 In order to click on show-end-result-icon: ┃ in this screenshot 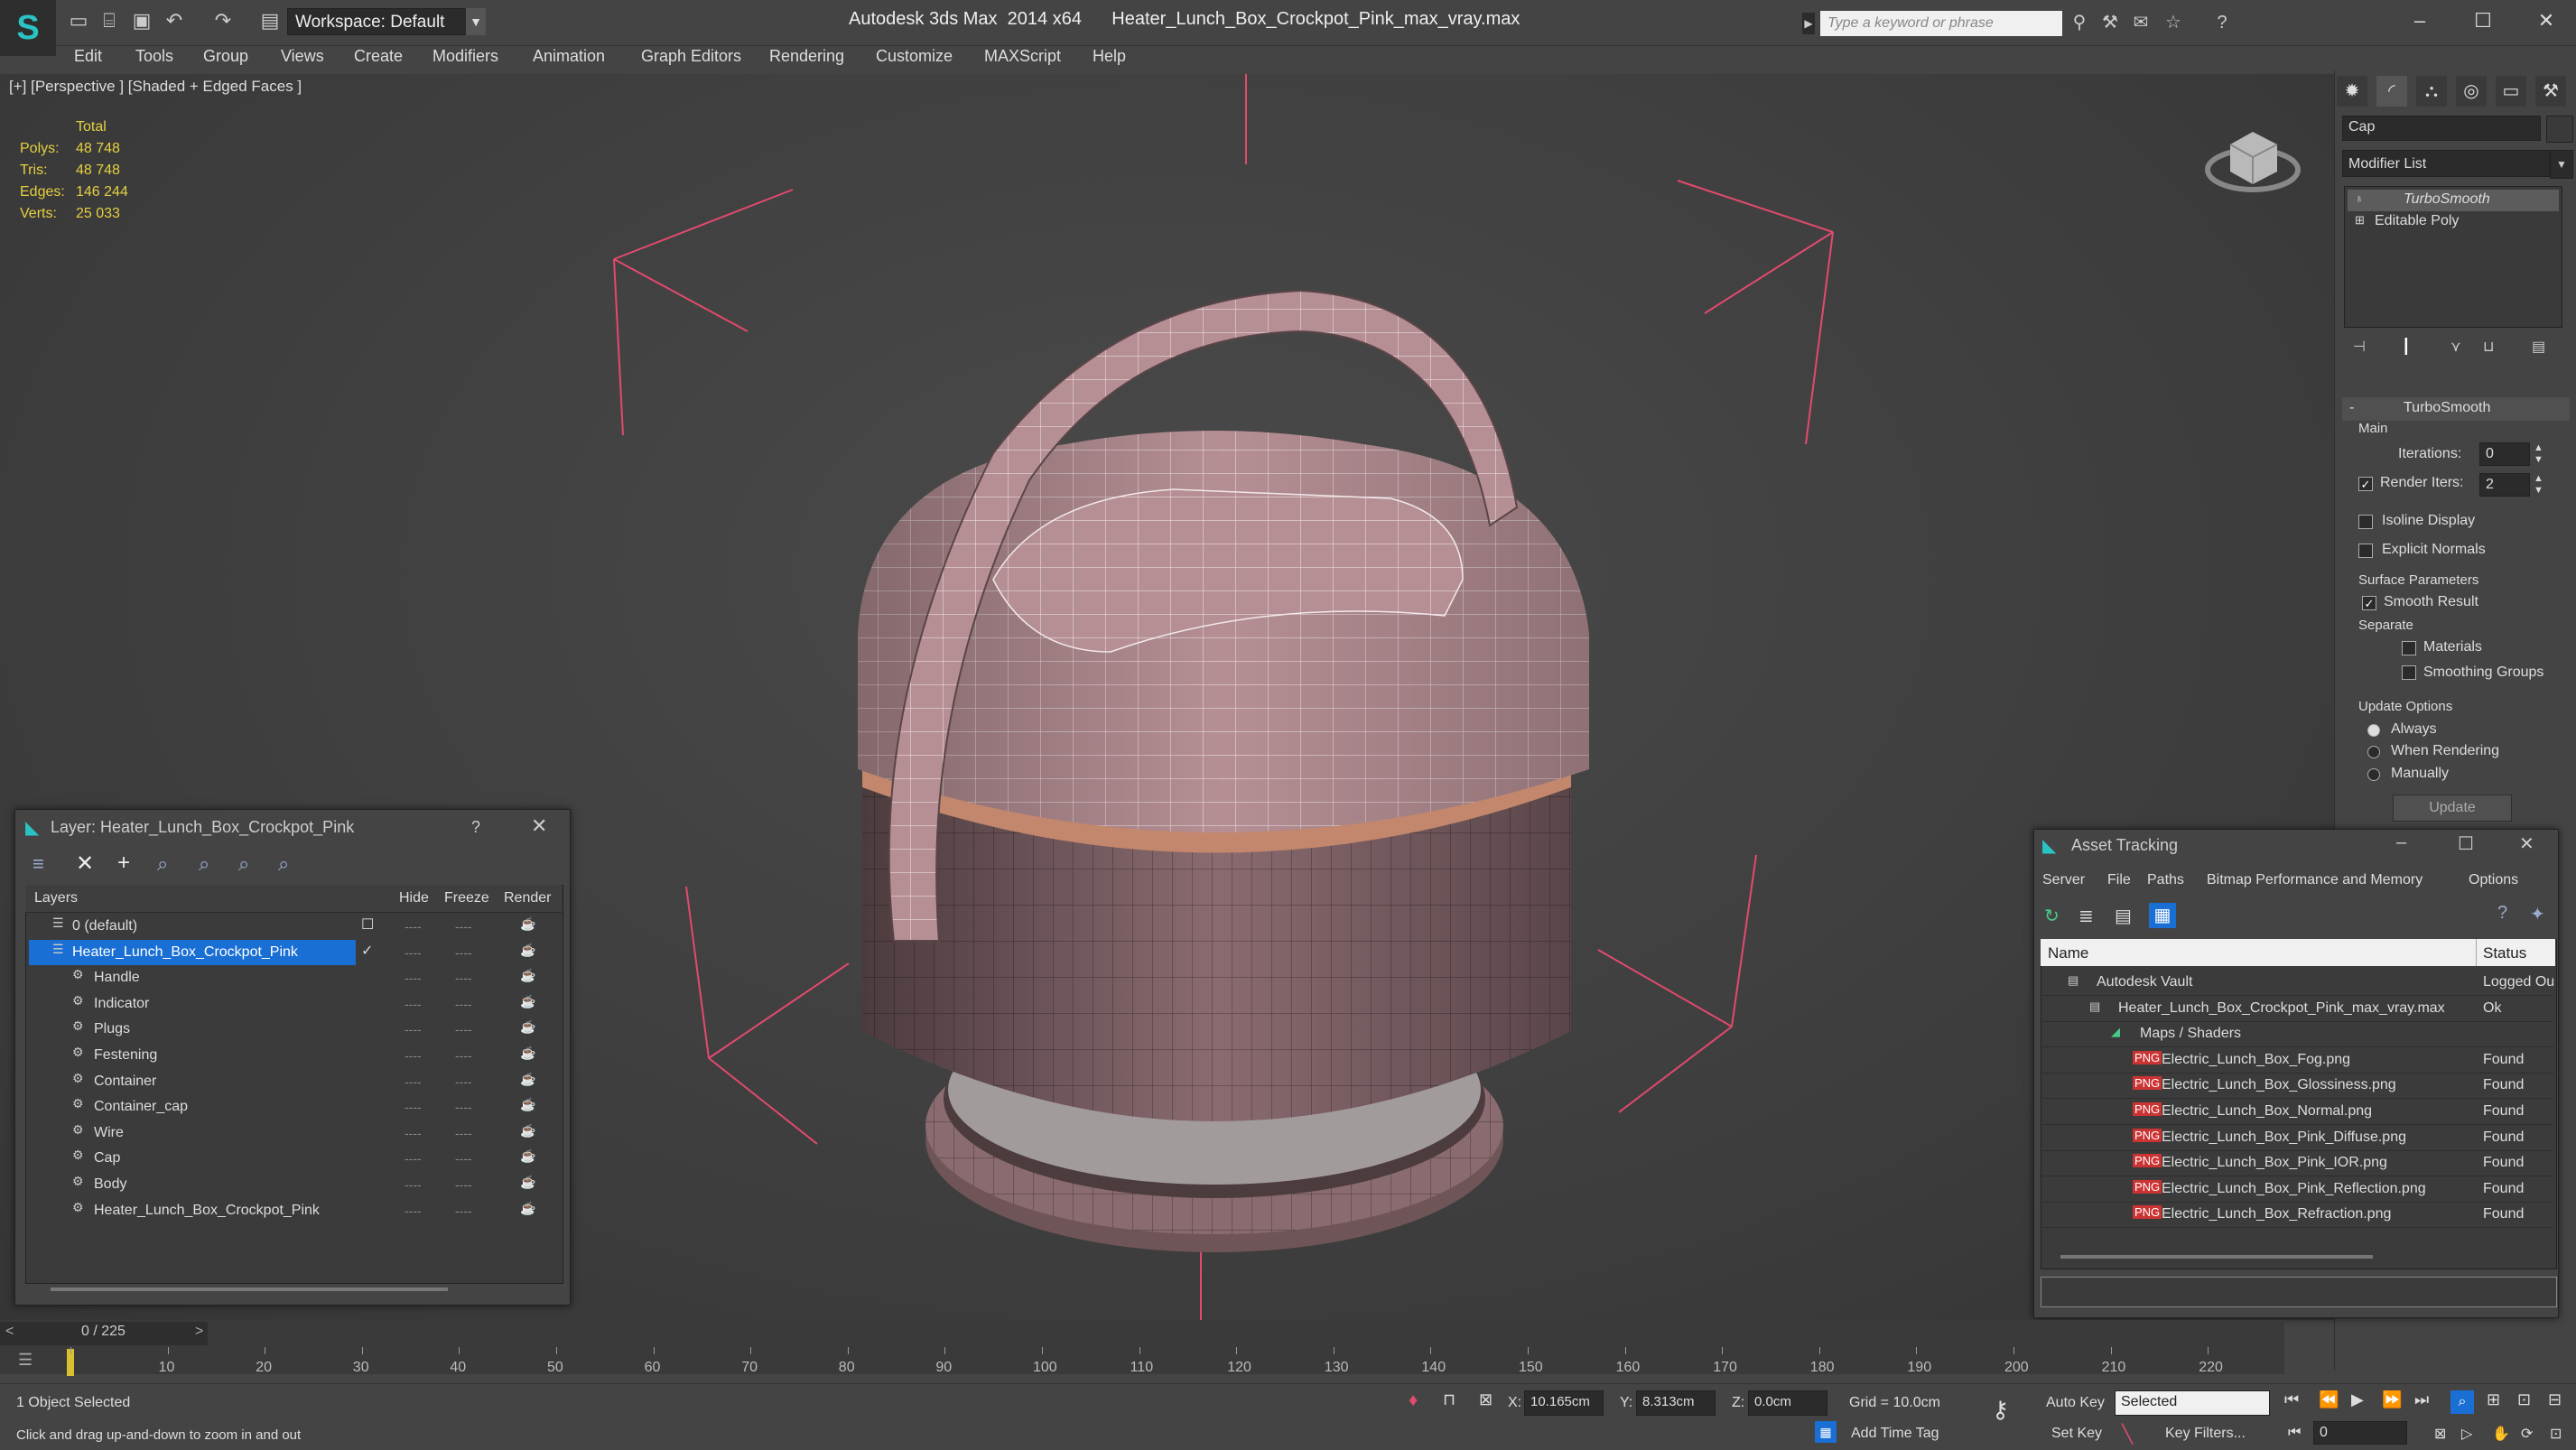, I will do `click(2406, 347)`.